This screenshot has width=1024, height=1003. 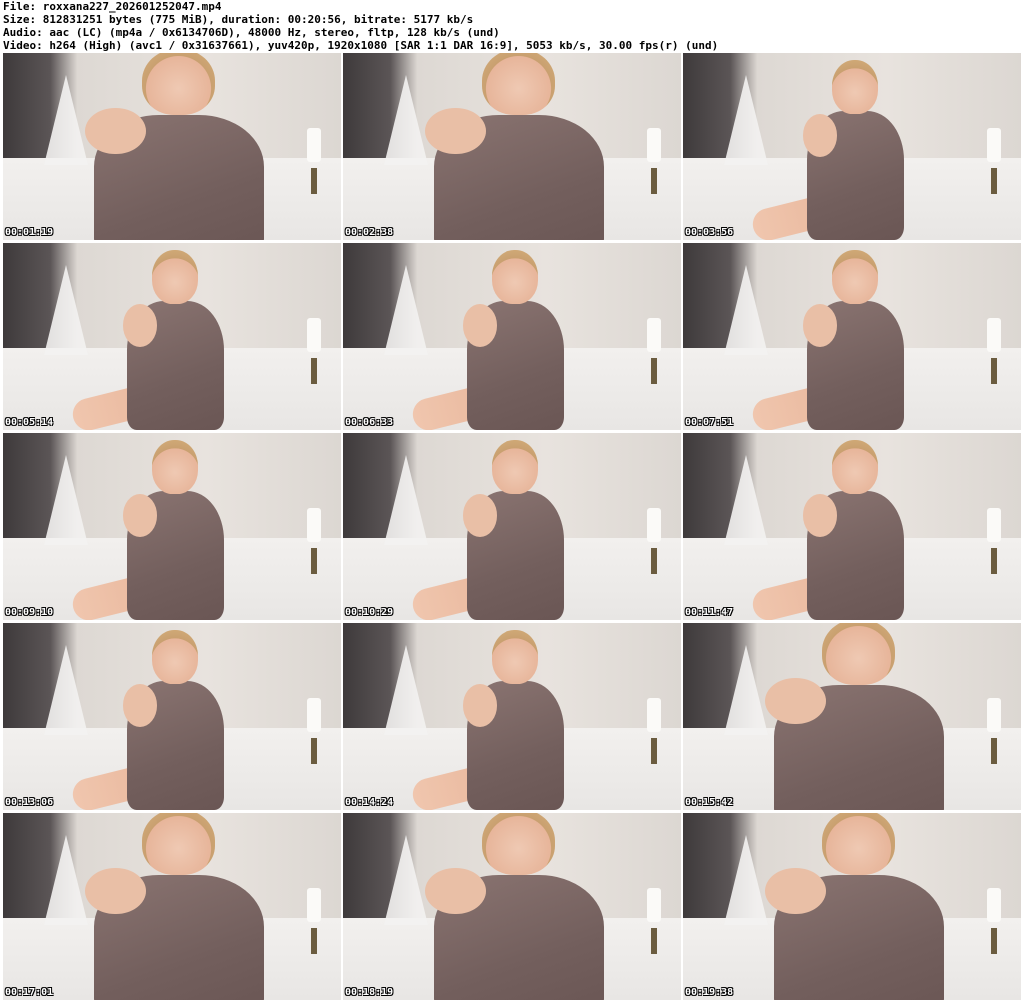 What do you see at coordinates (112, 6) in the screenshot?
I see `file-name-line: File: roxxana227_202601252047.mp4` at bounding box center [112, 6].